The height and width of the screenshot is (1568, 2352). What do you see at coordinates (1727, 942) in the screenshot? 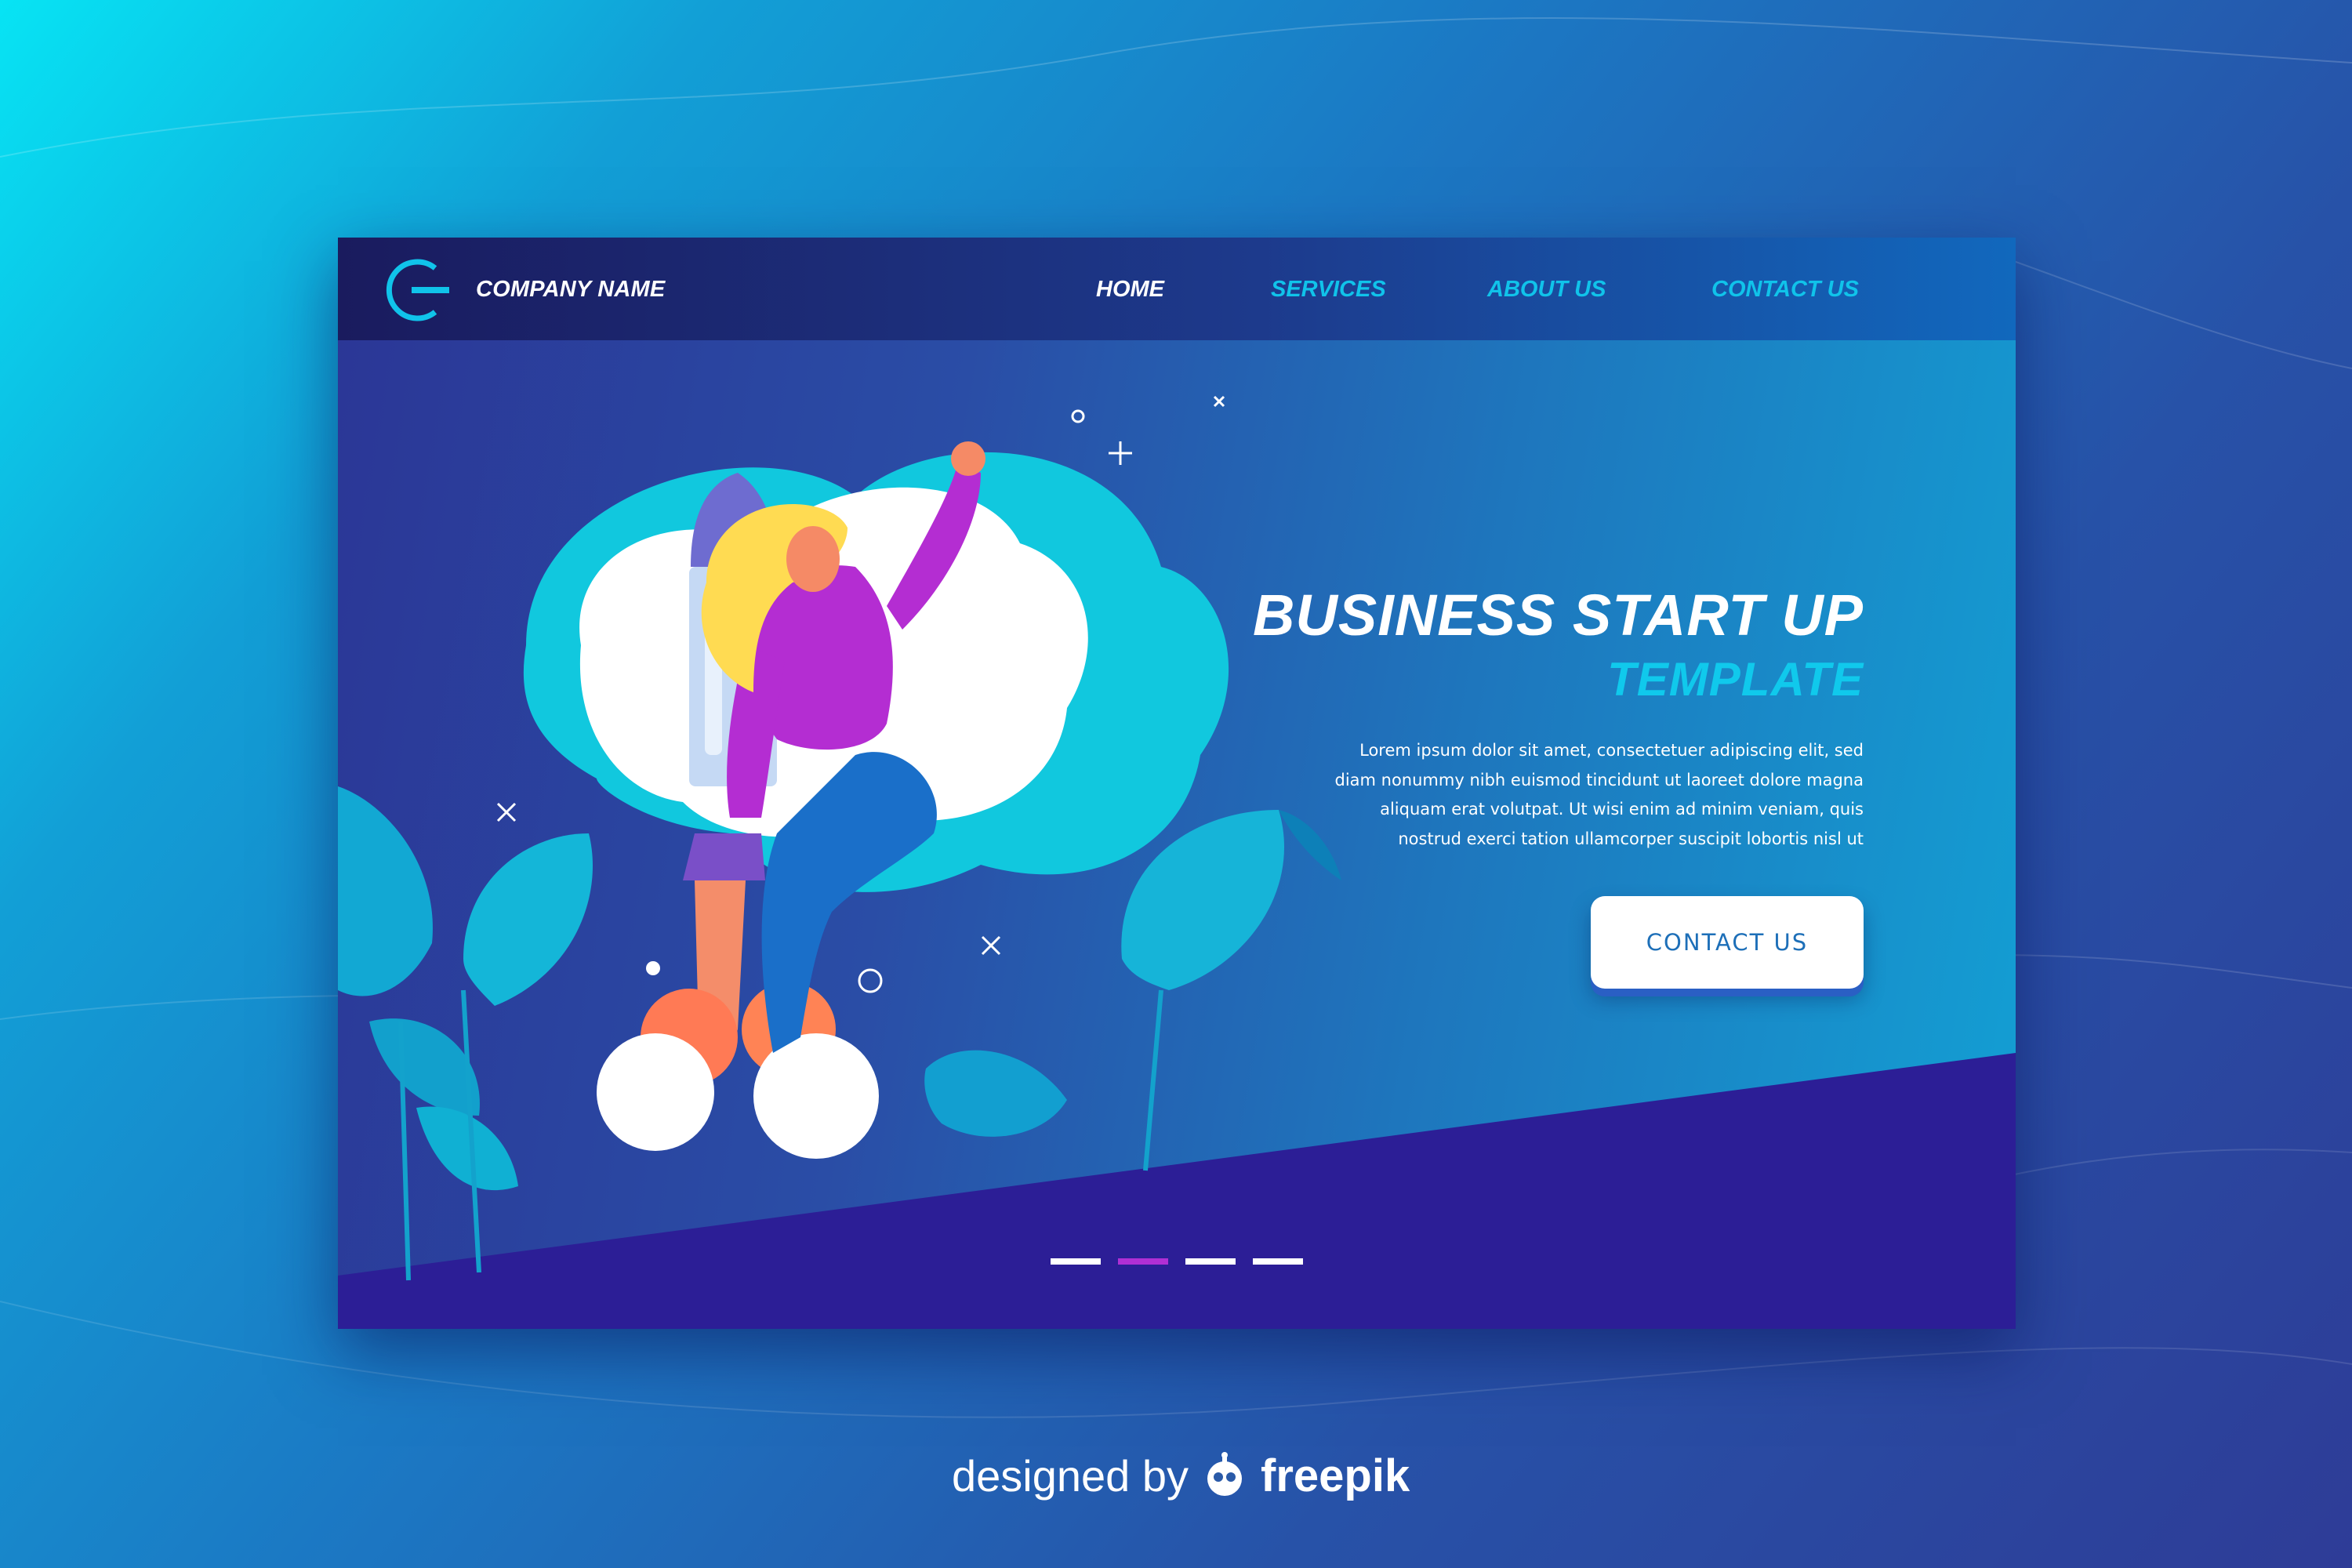
I see `contact-us-button: CONTACT US` at bounding box center [1727, 942].